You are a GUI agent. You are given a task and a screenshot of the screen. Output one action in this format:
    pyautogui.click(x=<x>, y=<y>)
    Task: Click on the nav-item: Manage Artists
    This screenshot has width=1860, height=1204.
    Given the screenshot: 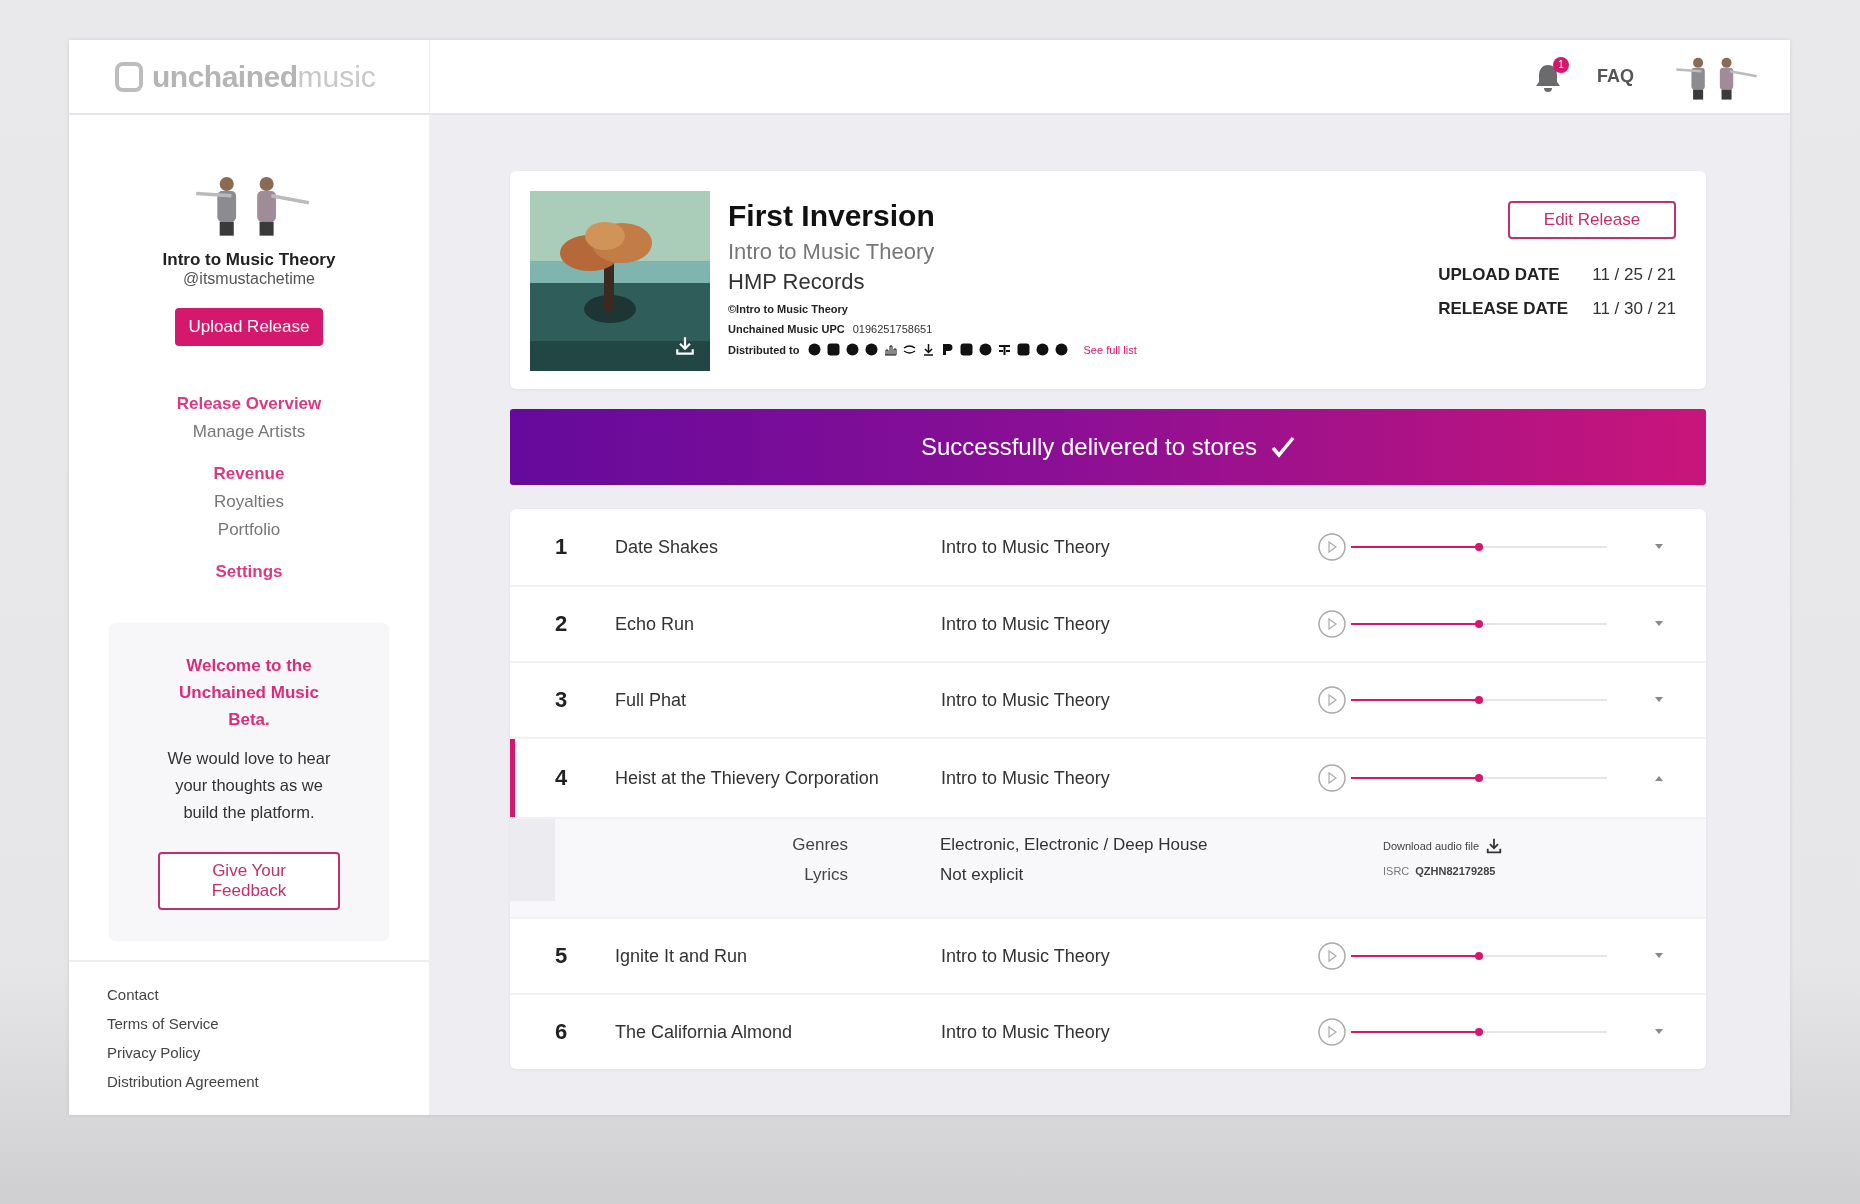 What is the action you would take?
    pyautogui.click(x=249, y=432)
    